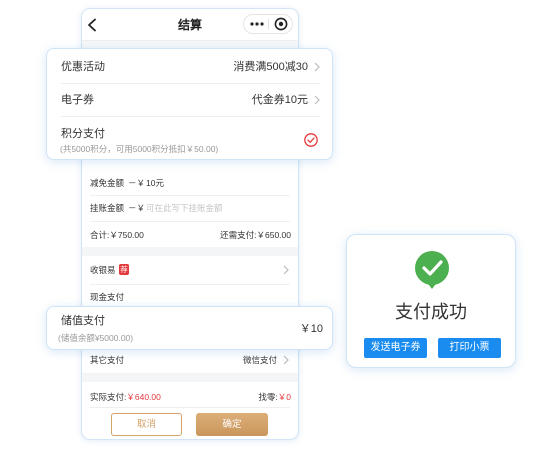 The image size is (552, 460). I want to click on check-circle-icon, so click(311, 140).